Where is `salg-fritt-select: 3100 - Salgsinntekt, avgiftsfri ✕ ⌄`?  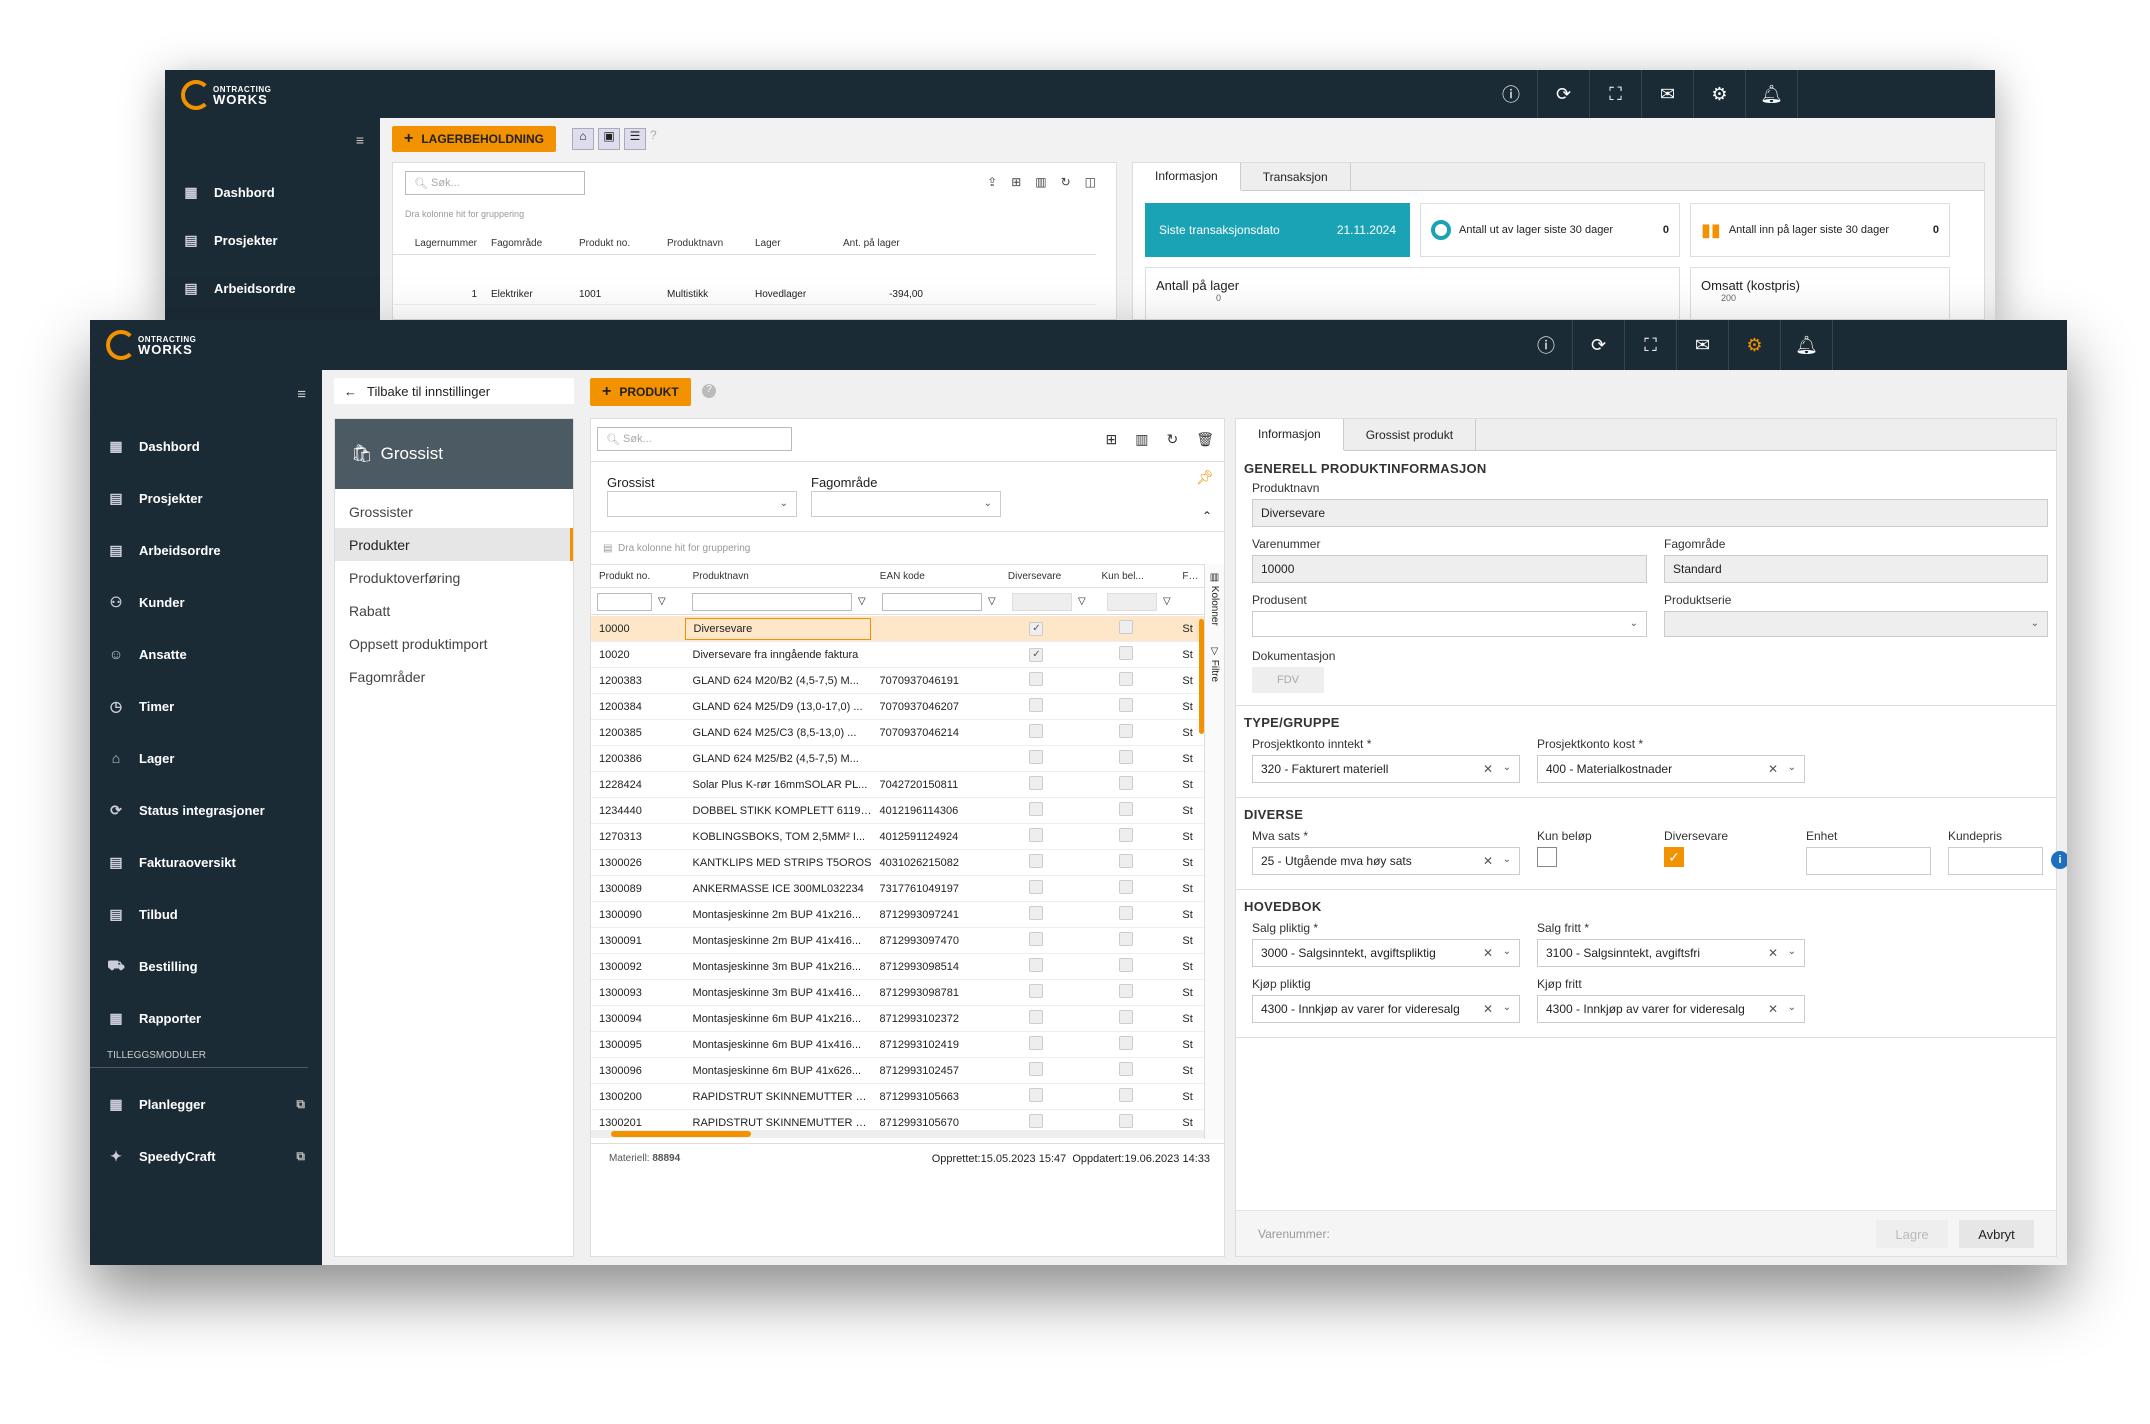
salg-fritt-select: 3100 - Salgsinntekt, avgiftsfri ✕ ⌄ is located at coordinates (1671, 953).